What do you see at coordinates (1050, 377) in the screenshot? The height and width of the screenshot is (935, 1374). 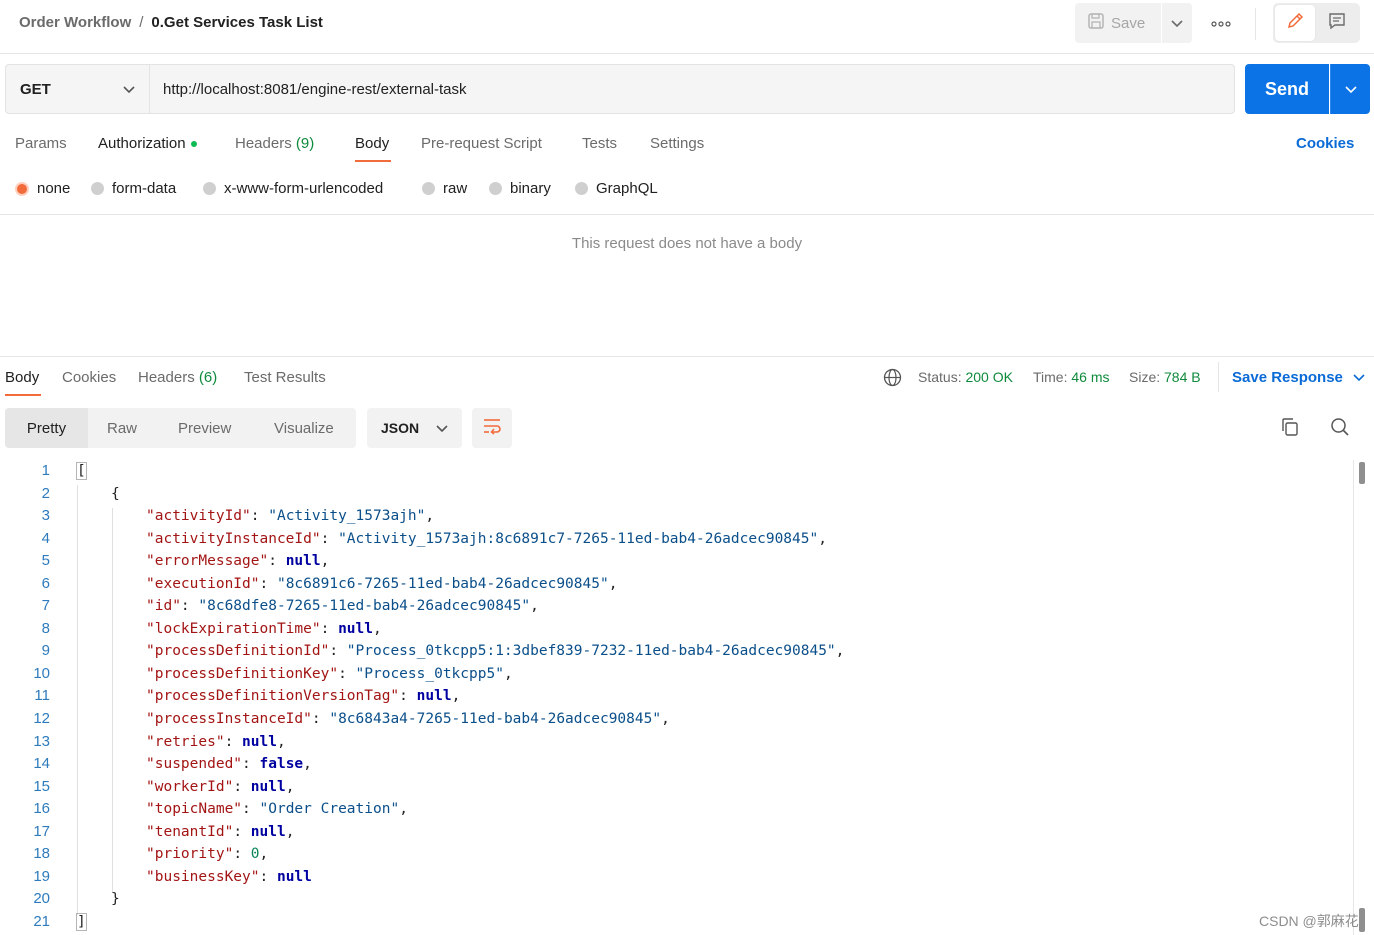 I see `time-label: Time:` at bounding box center [1050, 377].